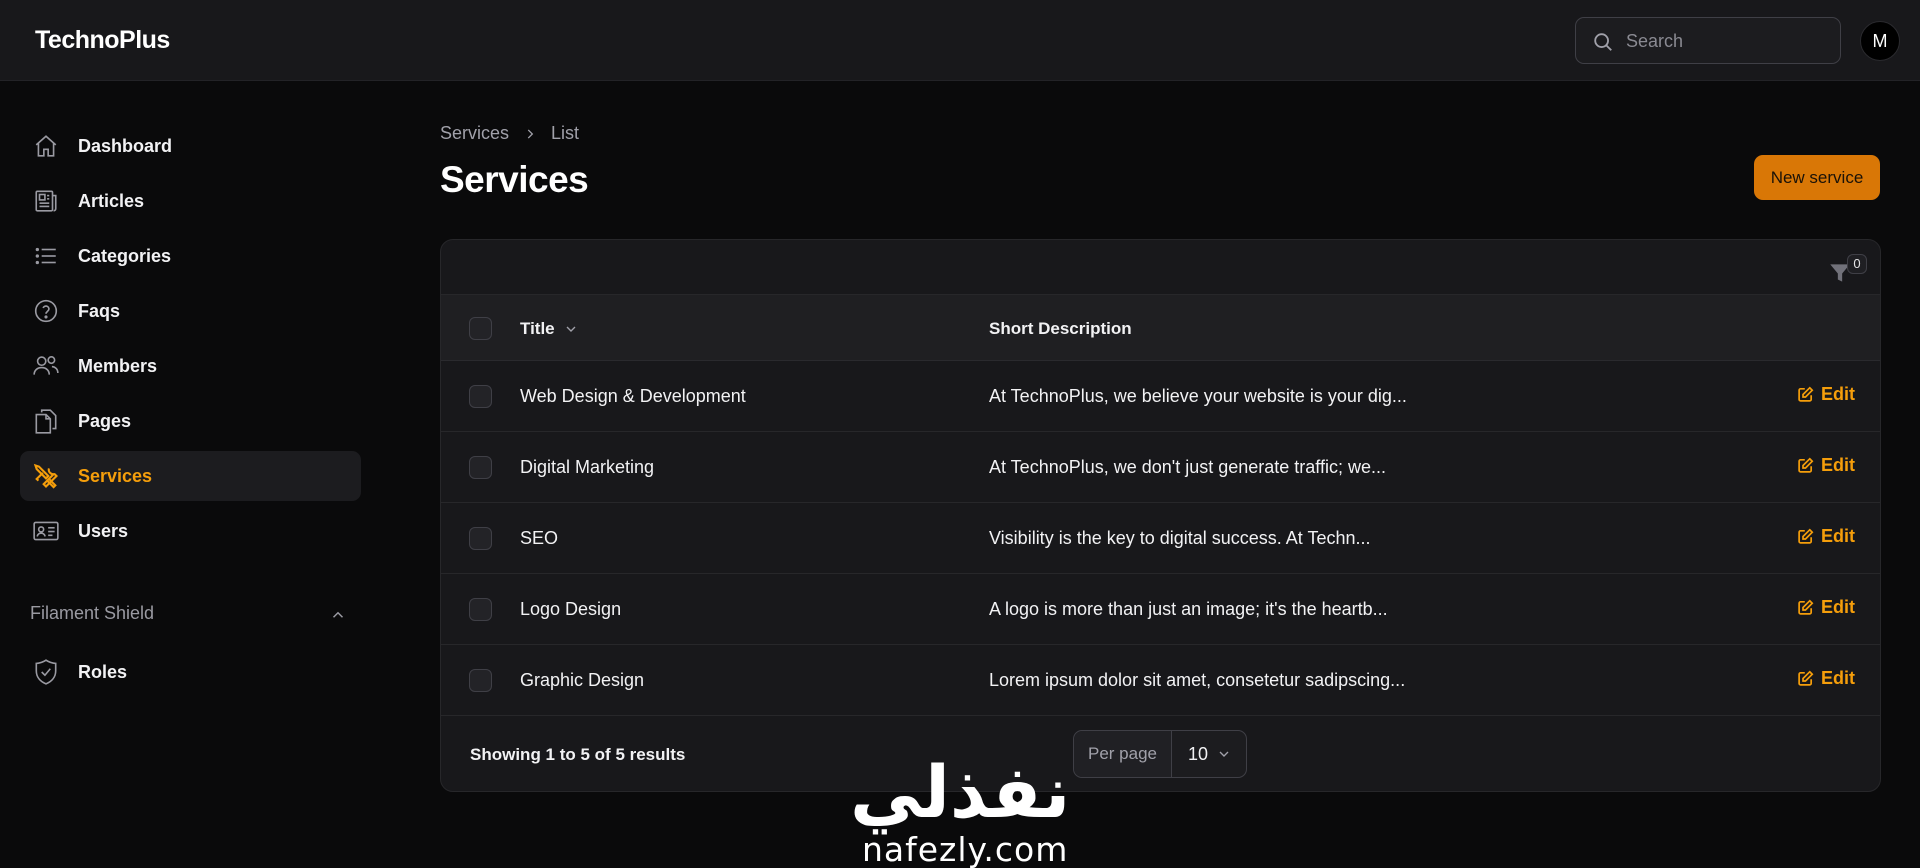 Image resolution: width=1920 pixels, height=868 pixels. What do you see at coordinates (105, 420) in the screenshot?
I see `sidebar-item-label: Pages` at bounding box center [105, 420].